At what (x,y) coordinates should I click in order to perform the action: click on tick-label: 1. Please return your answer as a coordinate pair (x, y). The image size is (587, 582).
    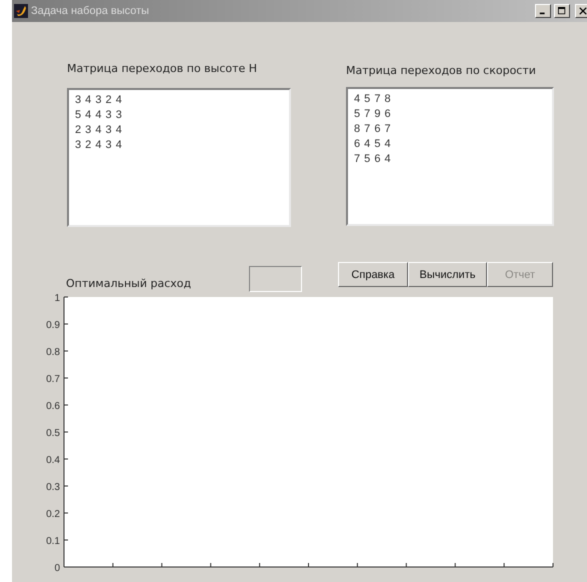
    Looking at the image, I should click on (57, 298).